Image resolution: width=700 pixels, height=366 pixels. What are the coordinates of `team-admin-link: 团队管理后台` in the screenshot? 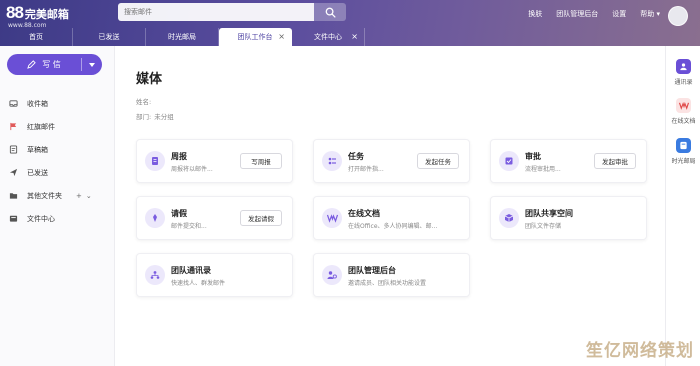 It's located at (577, 14).